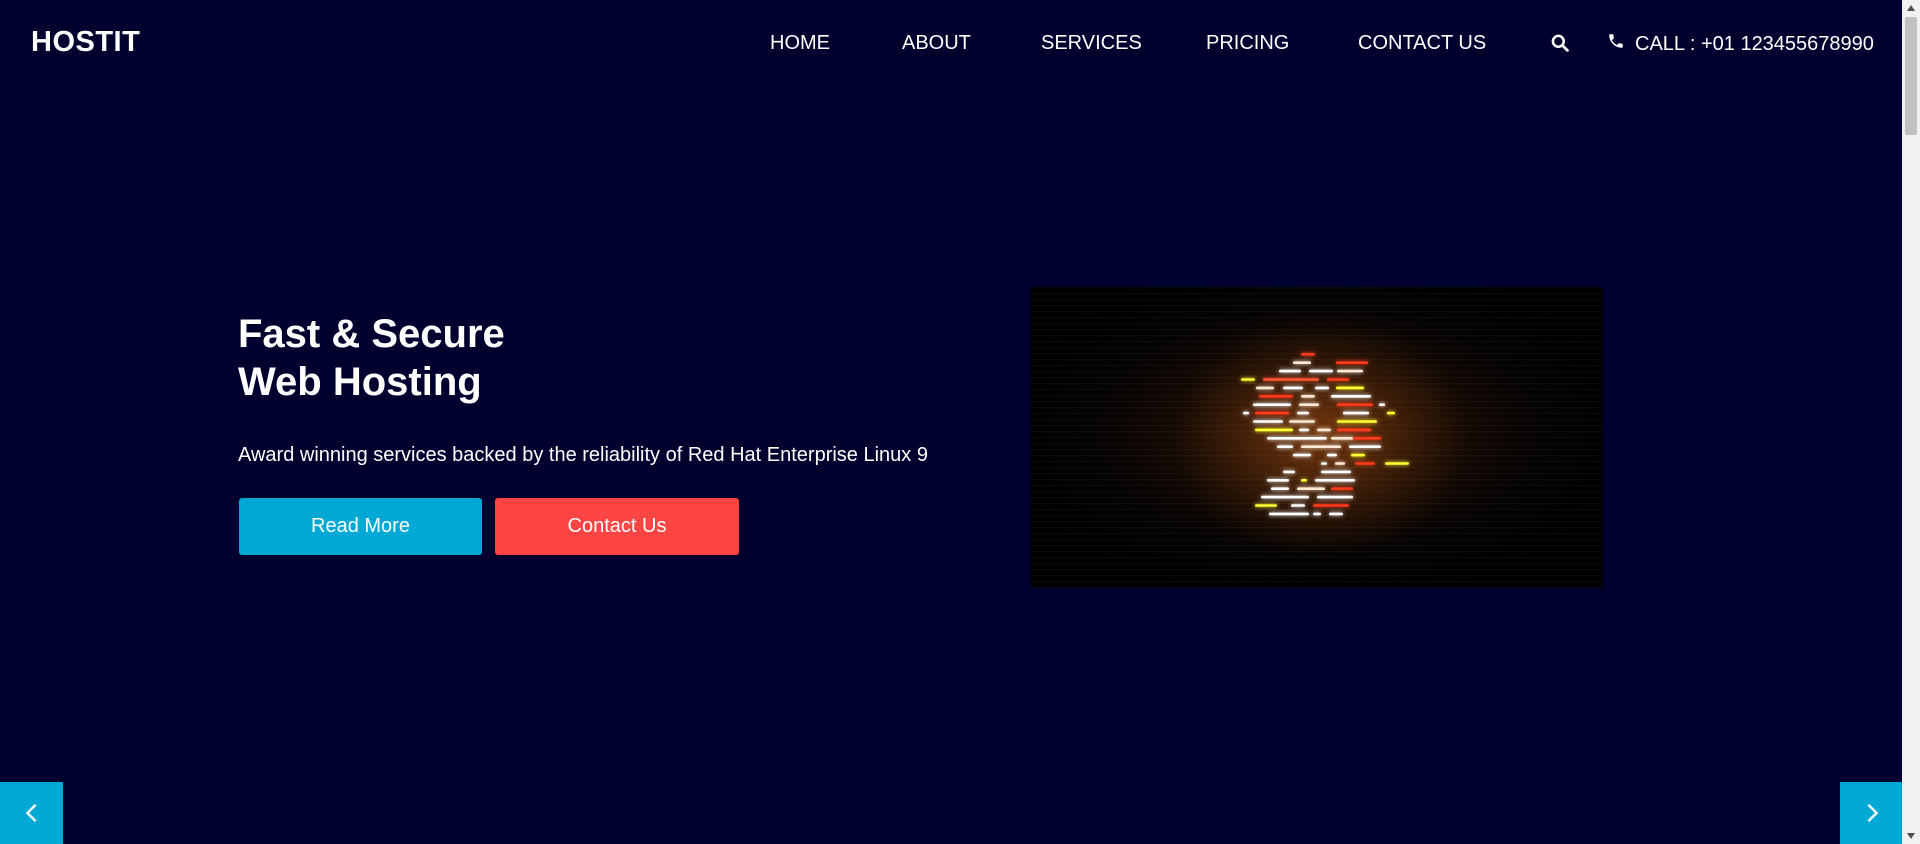 The height and width of the screenshot is (844, 1920). I want to click on brand-logo: HOSTIT, so click(85, 42).